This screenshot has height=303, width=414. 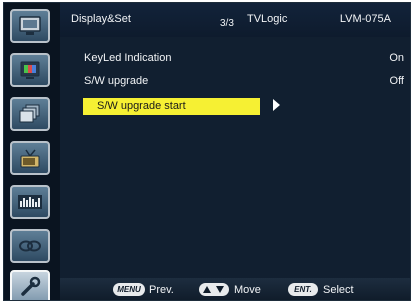 What do you see at coordinates (161, 290) in the screenshot?
I see `prev-hint: Prev.` at bounding box center [161, 290].